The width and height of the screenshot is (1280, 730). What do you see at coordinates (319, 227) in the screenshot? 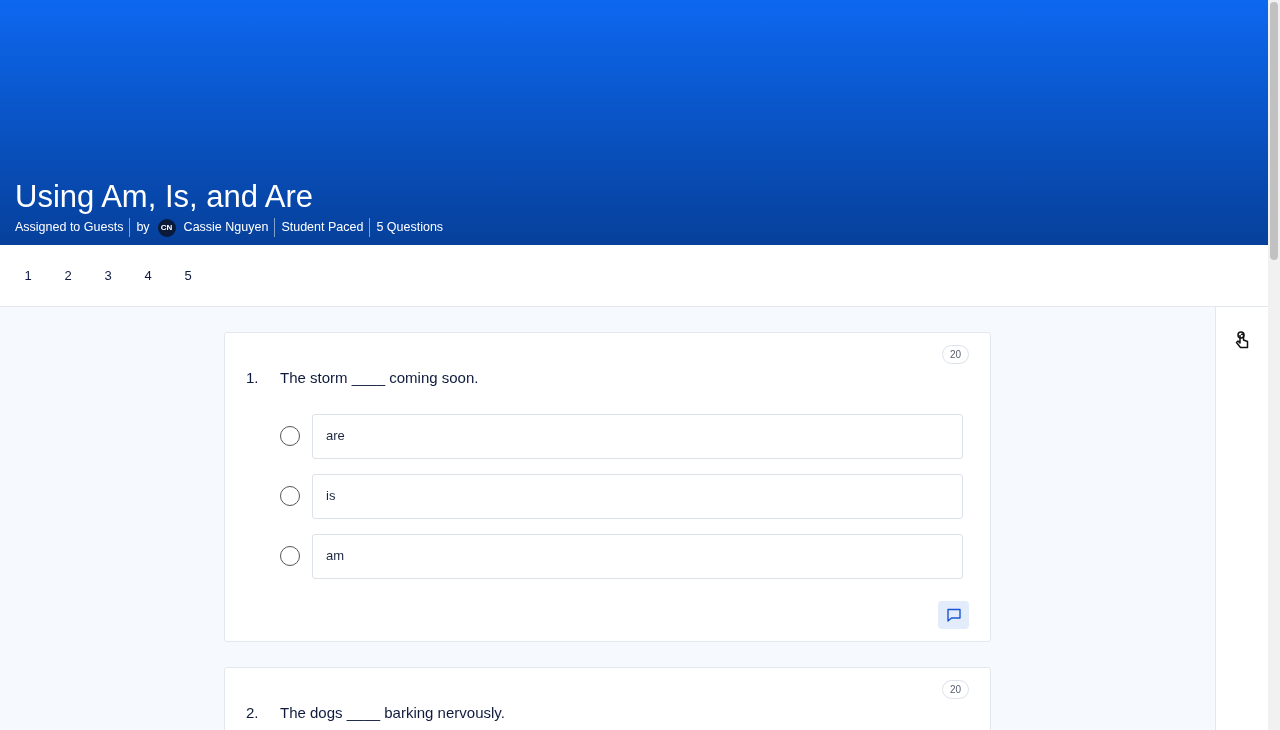
I see `meta-label: Student Paced` at bounding box center [319, 227].